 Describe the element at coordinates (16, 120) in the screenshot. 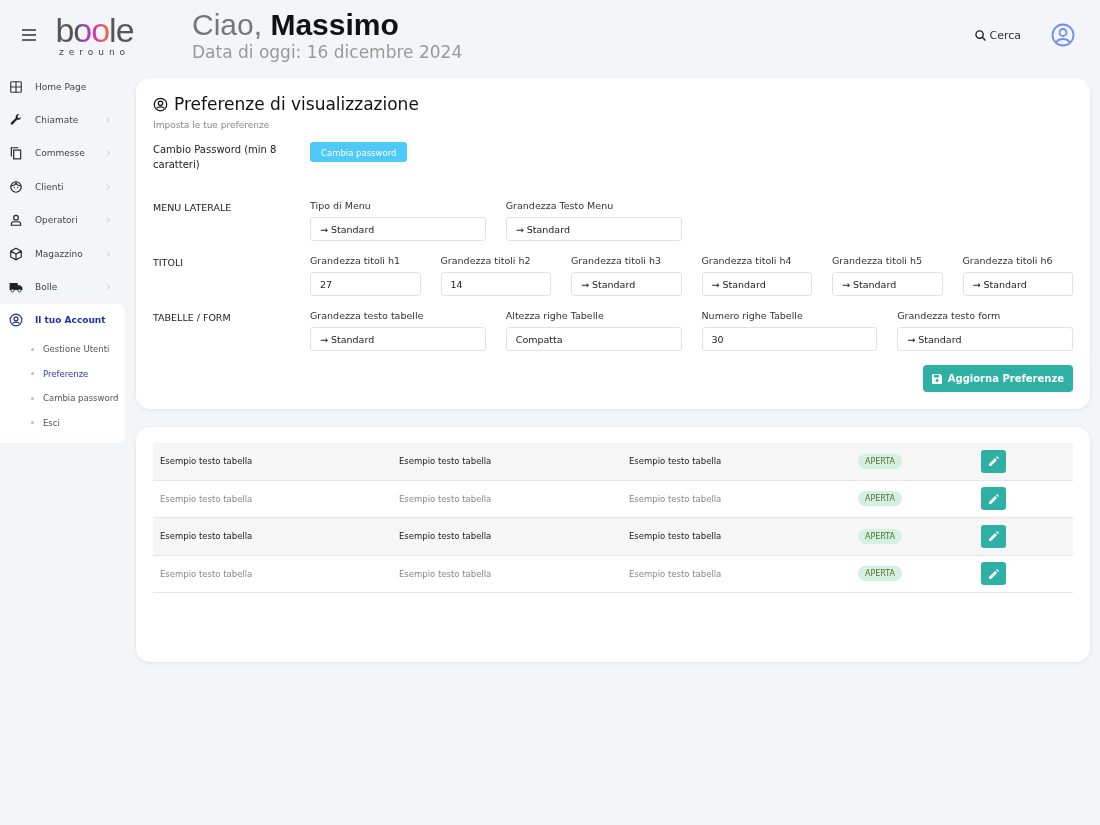

I see `wrench-icon` at that location.